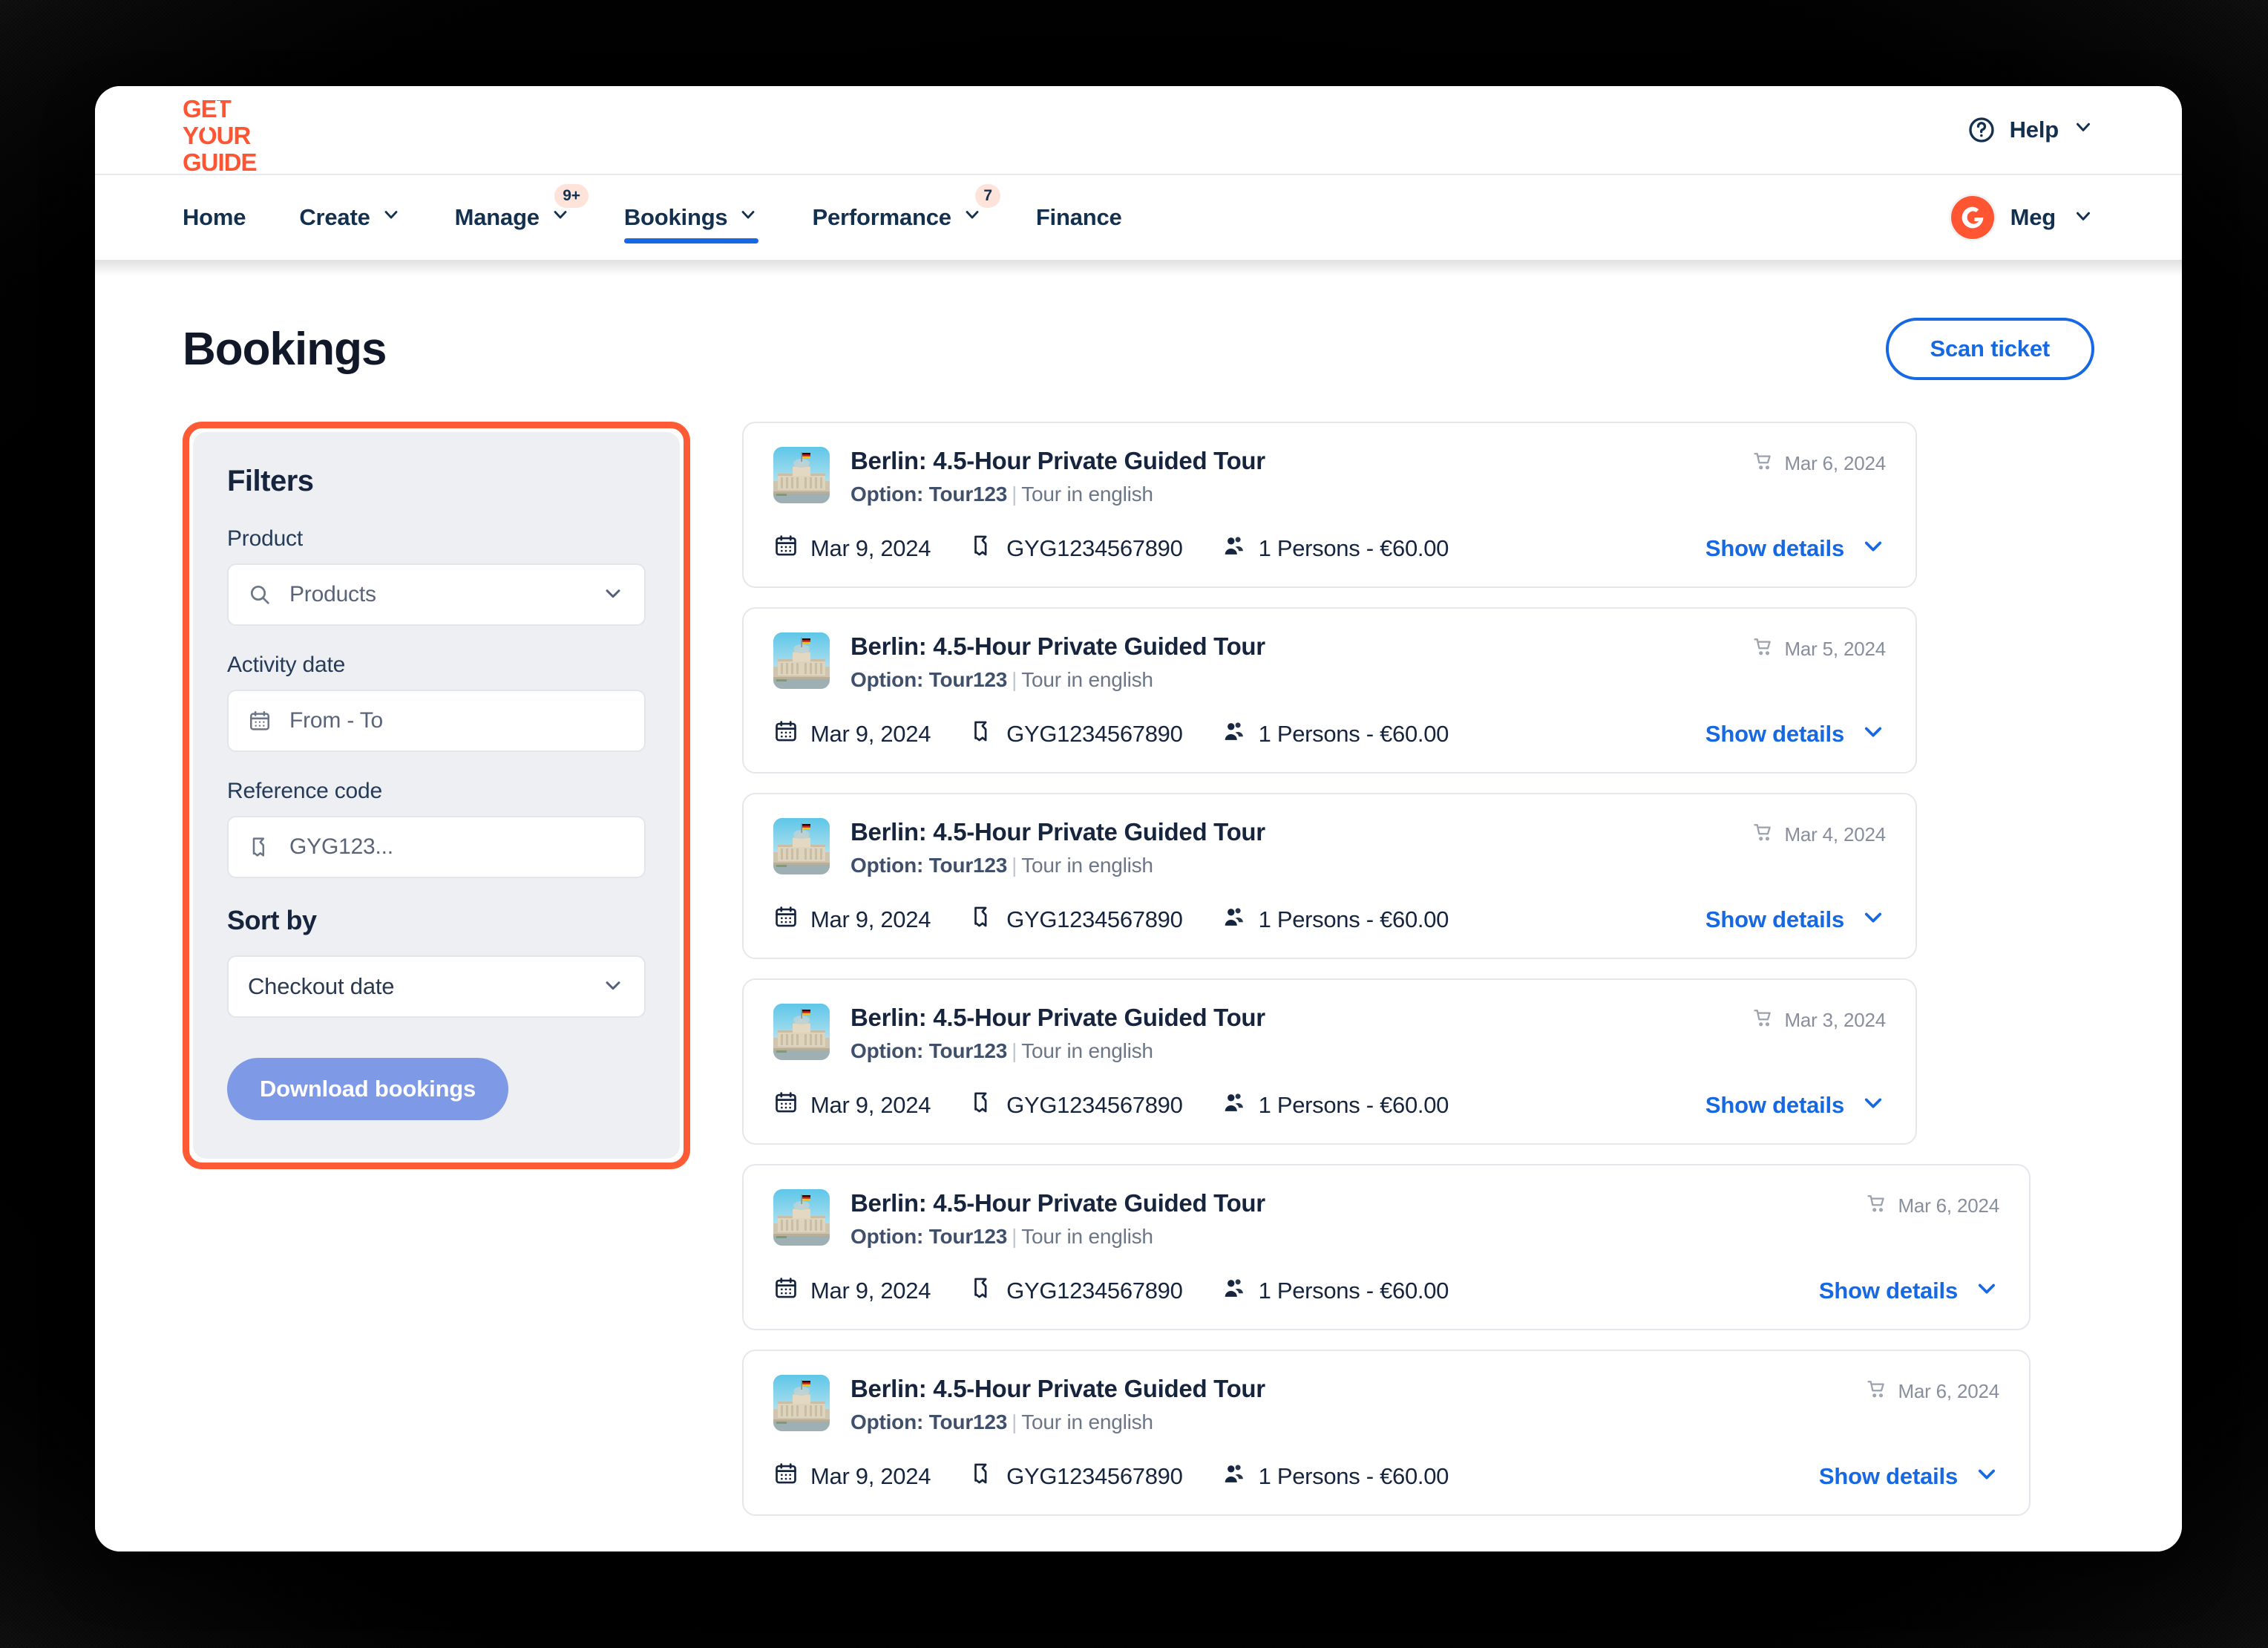  Describe the element at coordinates (285, 349) in the screenshot. I see `page-title: Bookings` at that location.